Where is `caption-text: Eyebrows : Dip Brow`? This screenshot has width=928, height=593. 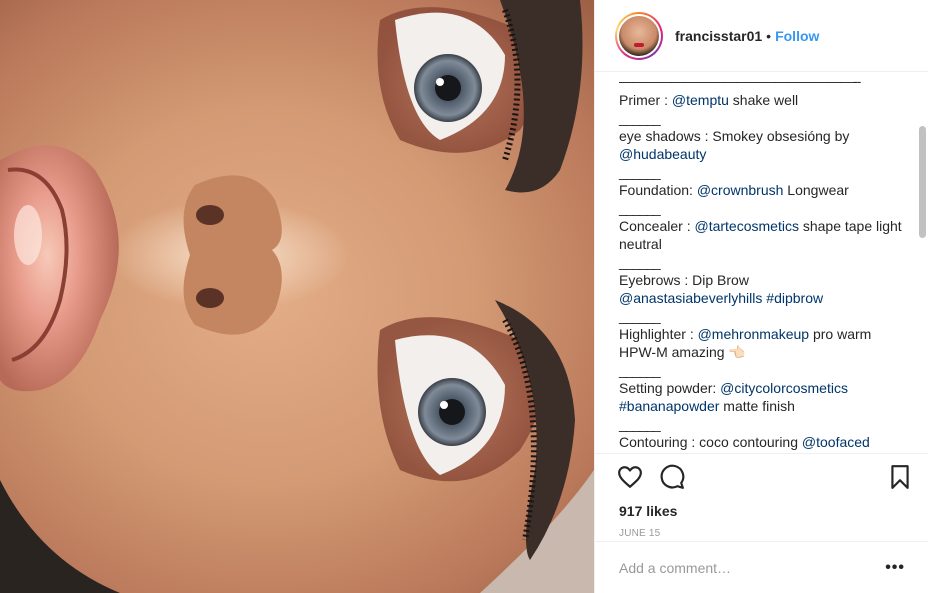 caption-text: Eyebrows : Dip Brow is located at coordinates (684, 280).